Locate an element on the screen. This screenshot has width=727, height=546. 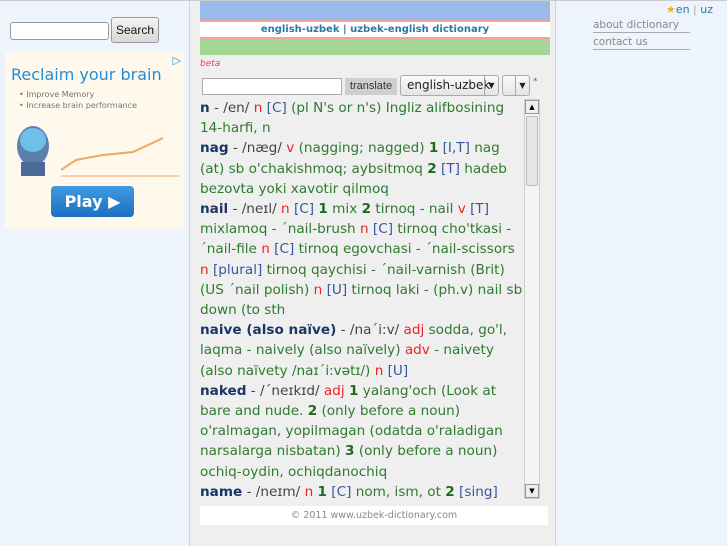
ad-title: Reclaim your brain is located at coordinates (86, 74).